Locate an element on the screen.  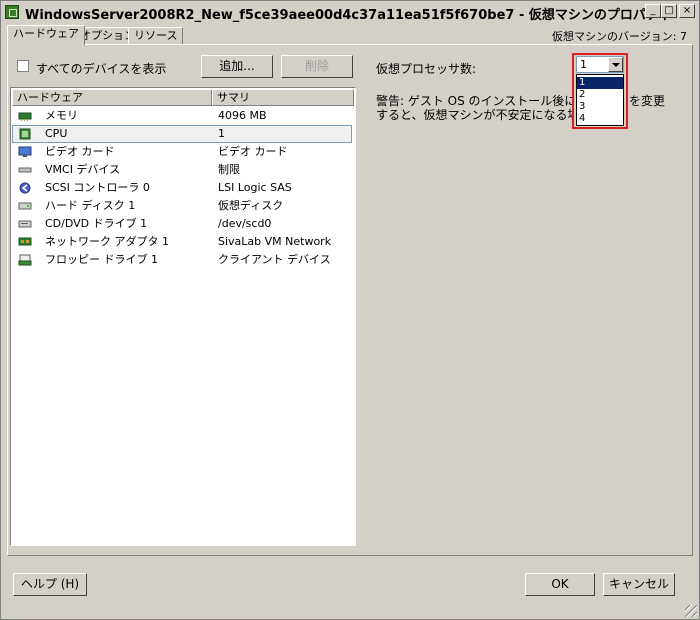
hardware-summary: SivaLab VM Network is located at coordinates (275, 241).